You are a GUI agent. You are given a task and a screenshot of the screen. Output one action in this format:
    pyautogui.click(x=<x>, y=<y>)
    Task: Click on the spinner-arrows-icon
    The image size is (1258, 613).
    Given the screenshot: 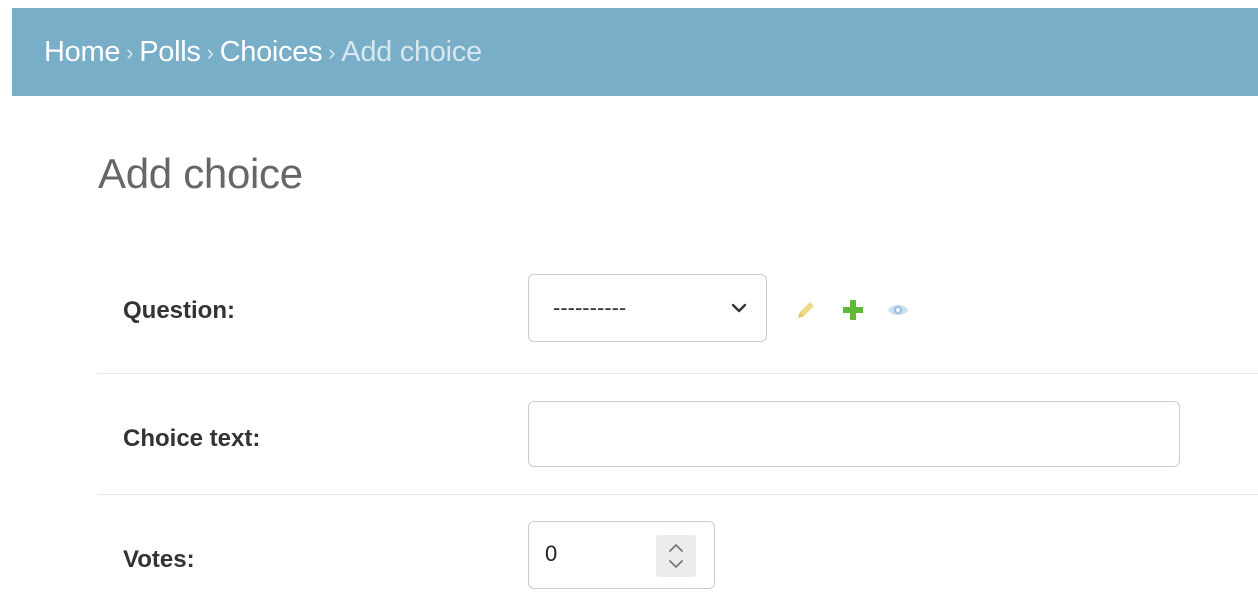 What is the action you would take?
    pyautogui.click(x=676, y=556)
    